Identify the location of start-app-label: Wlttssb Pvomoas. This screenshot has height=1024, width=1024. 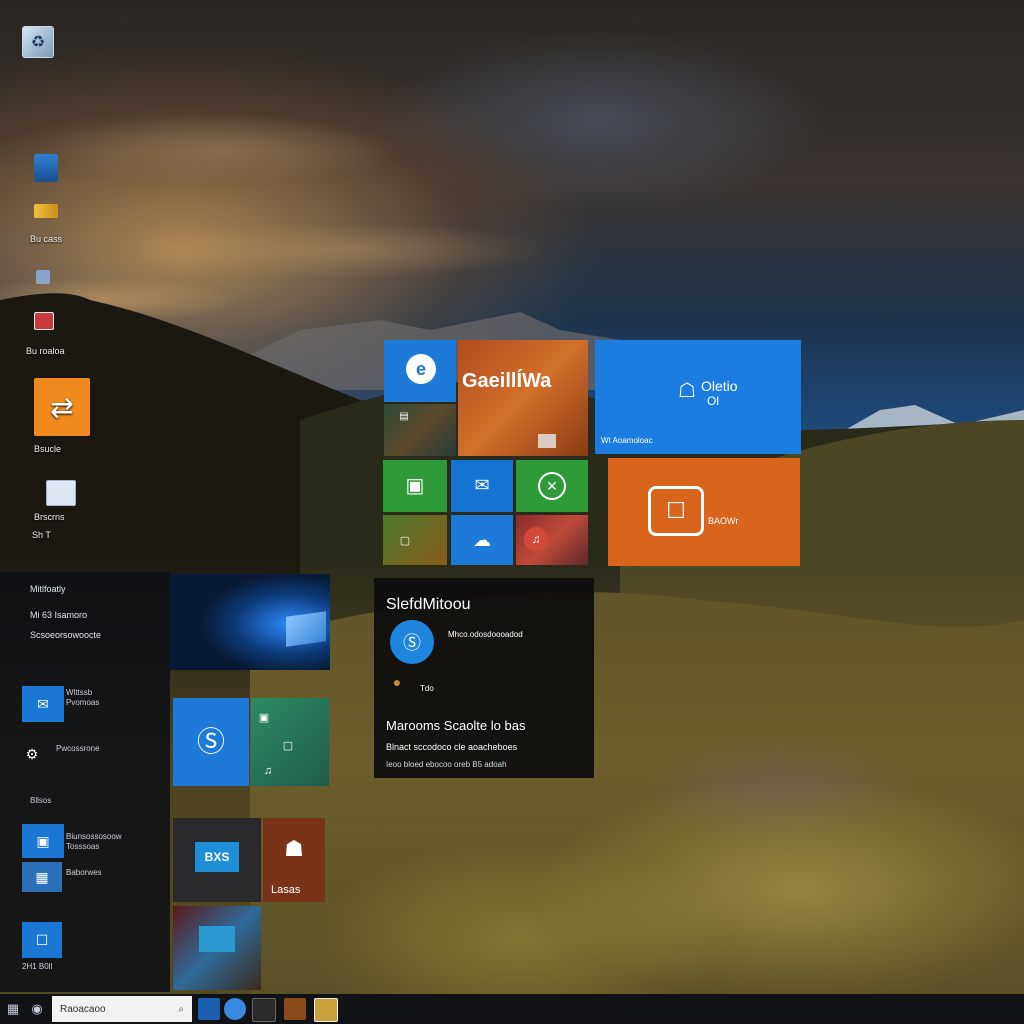
(83, 697).